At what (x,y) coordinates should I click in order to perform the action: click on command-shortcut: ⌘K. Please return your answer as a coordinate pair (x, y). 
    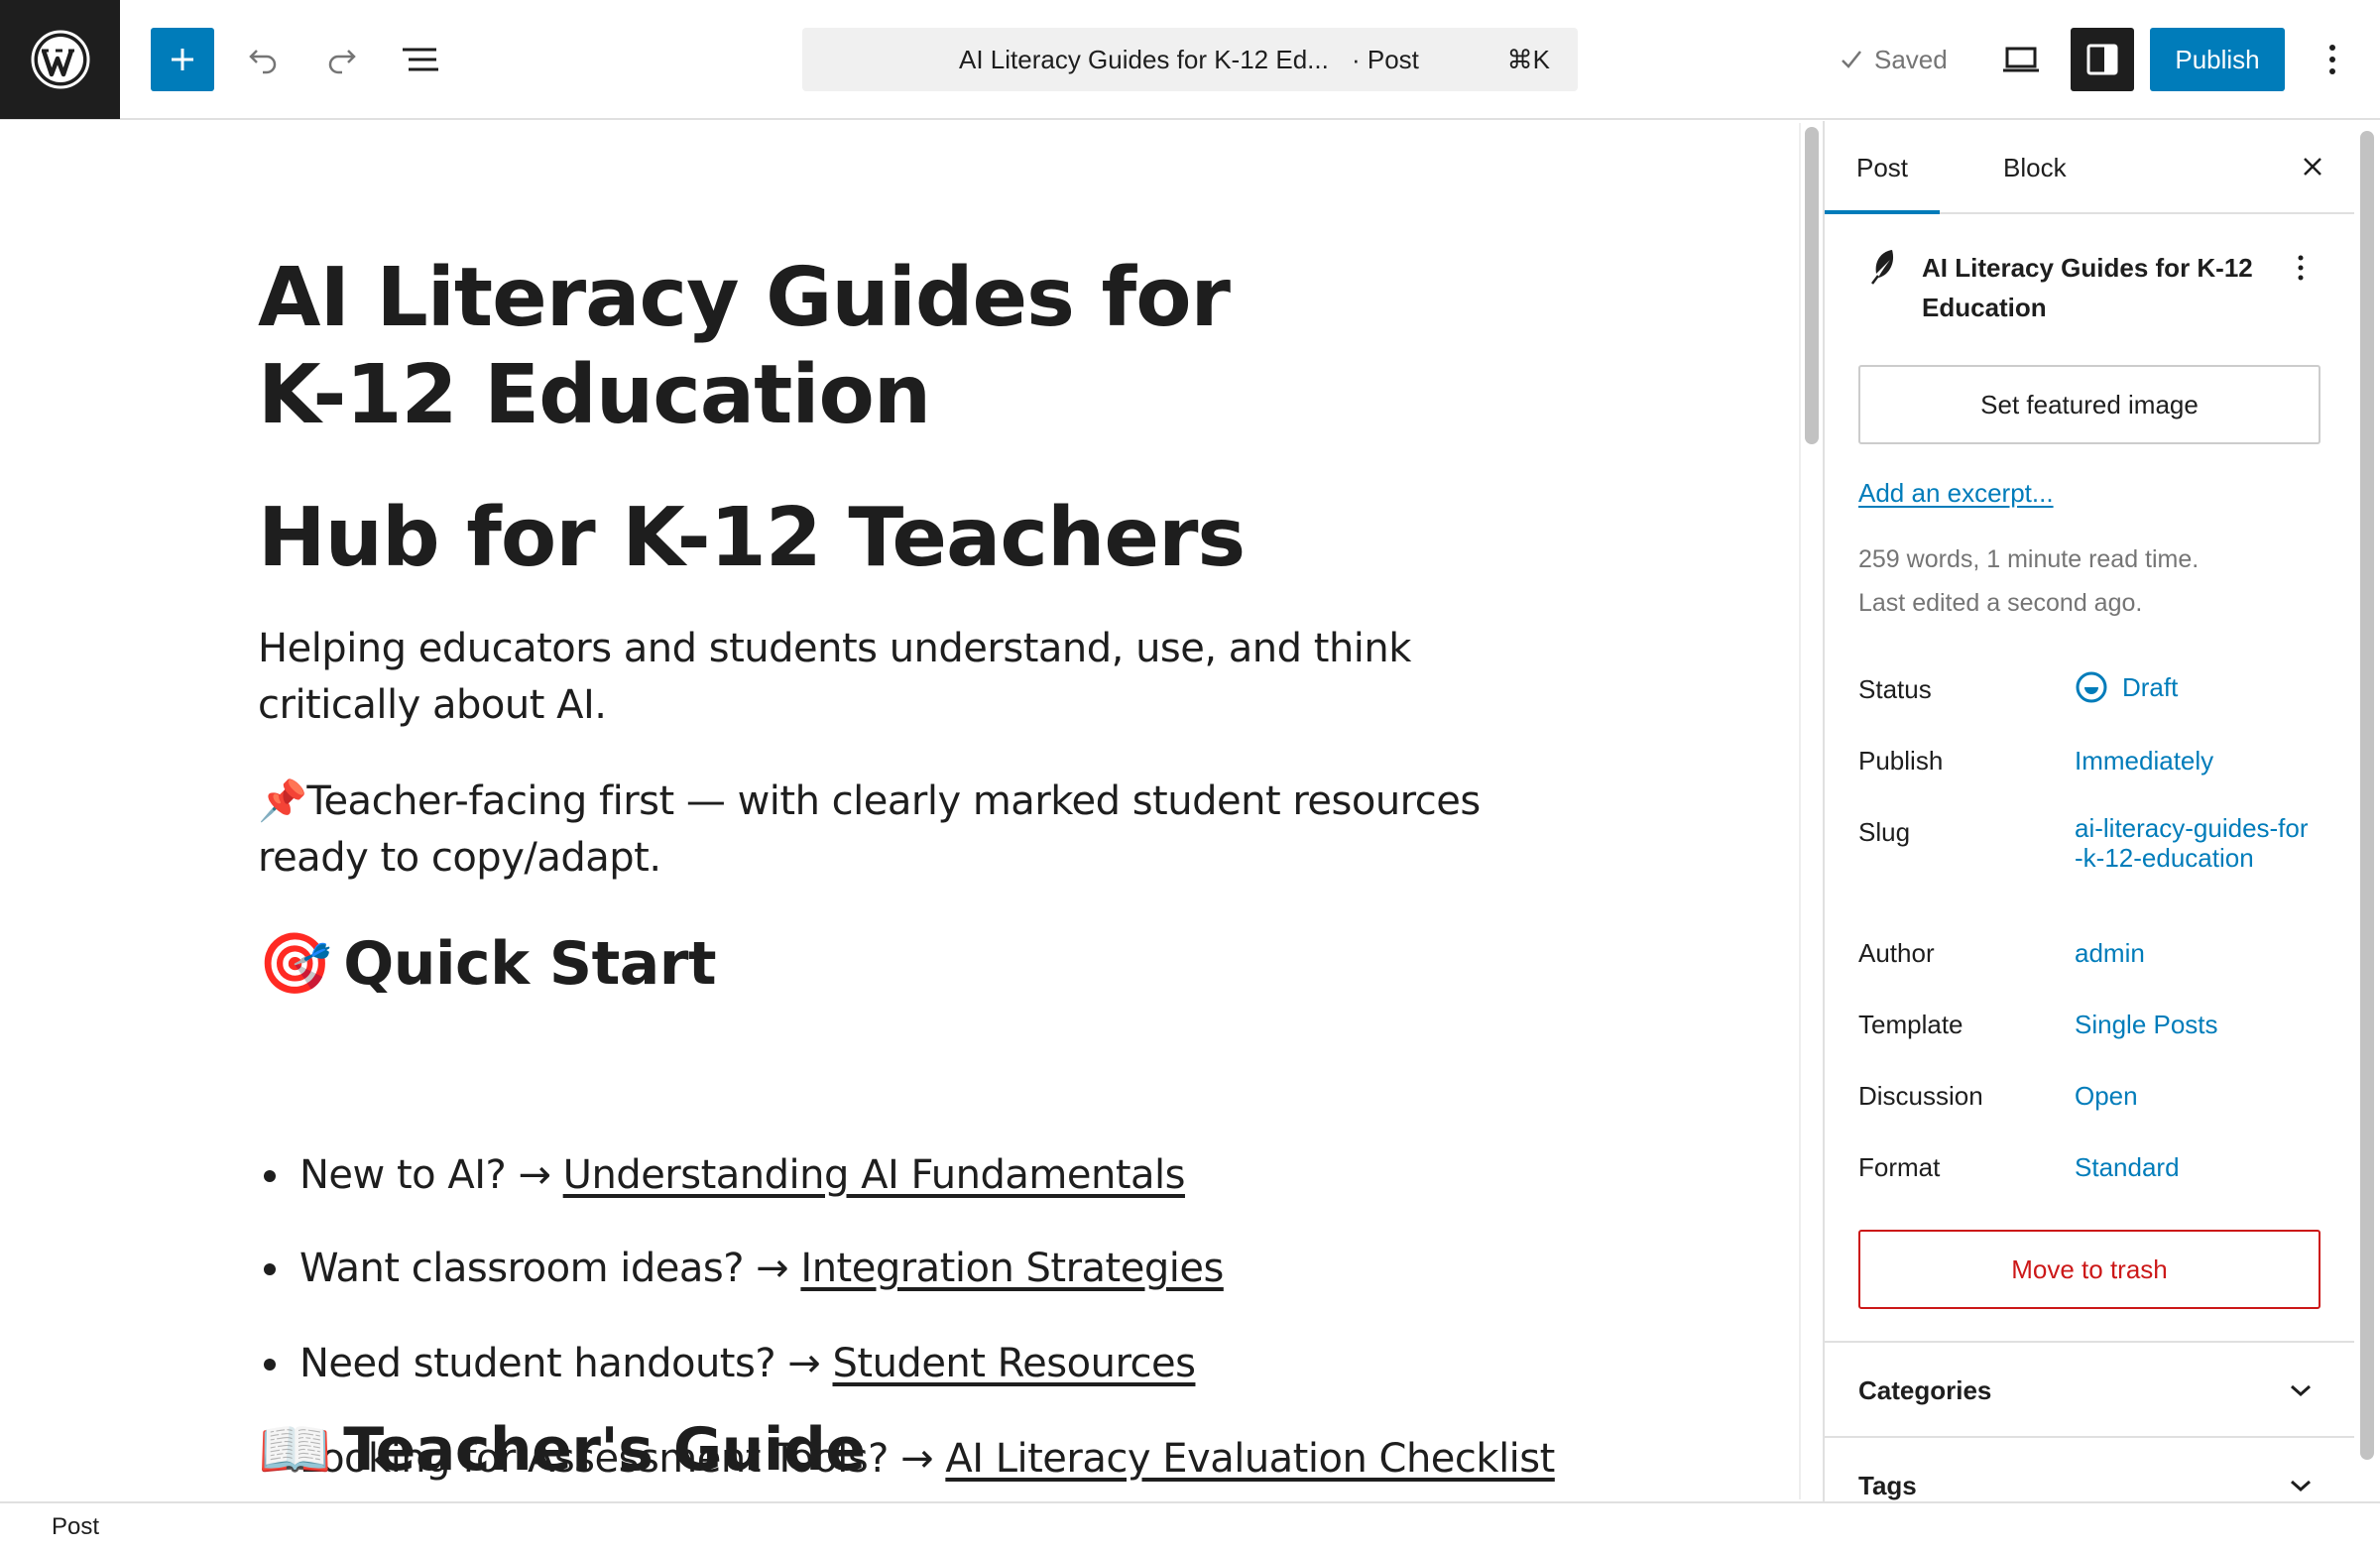
    Looking at the image, I should click on (1528, 59).